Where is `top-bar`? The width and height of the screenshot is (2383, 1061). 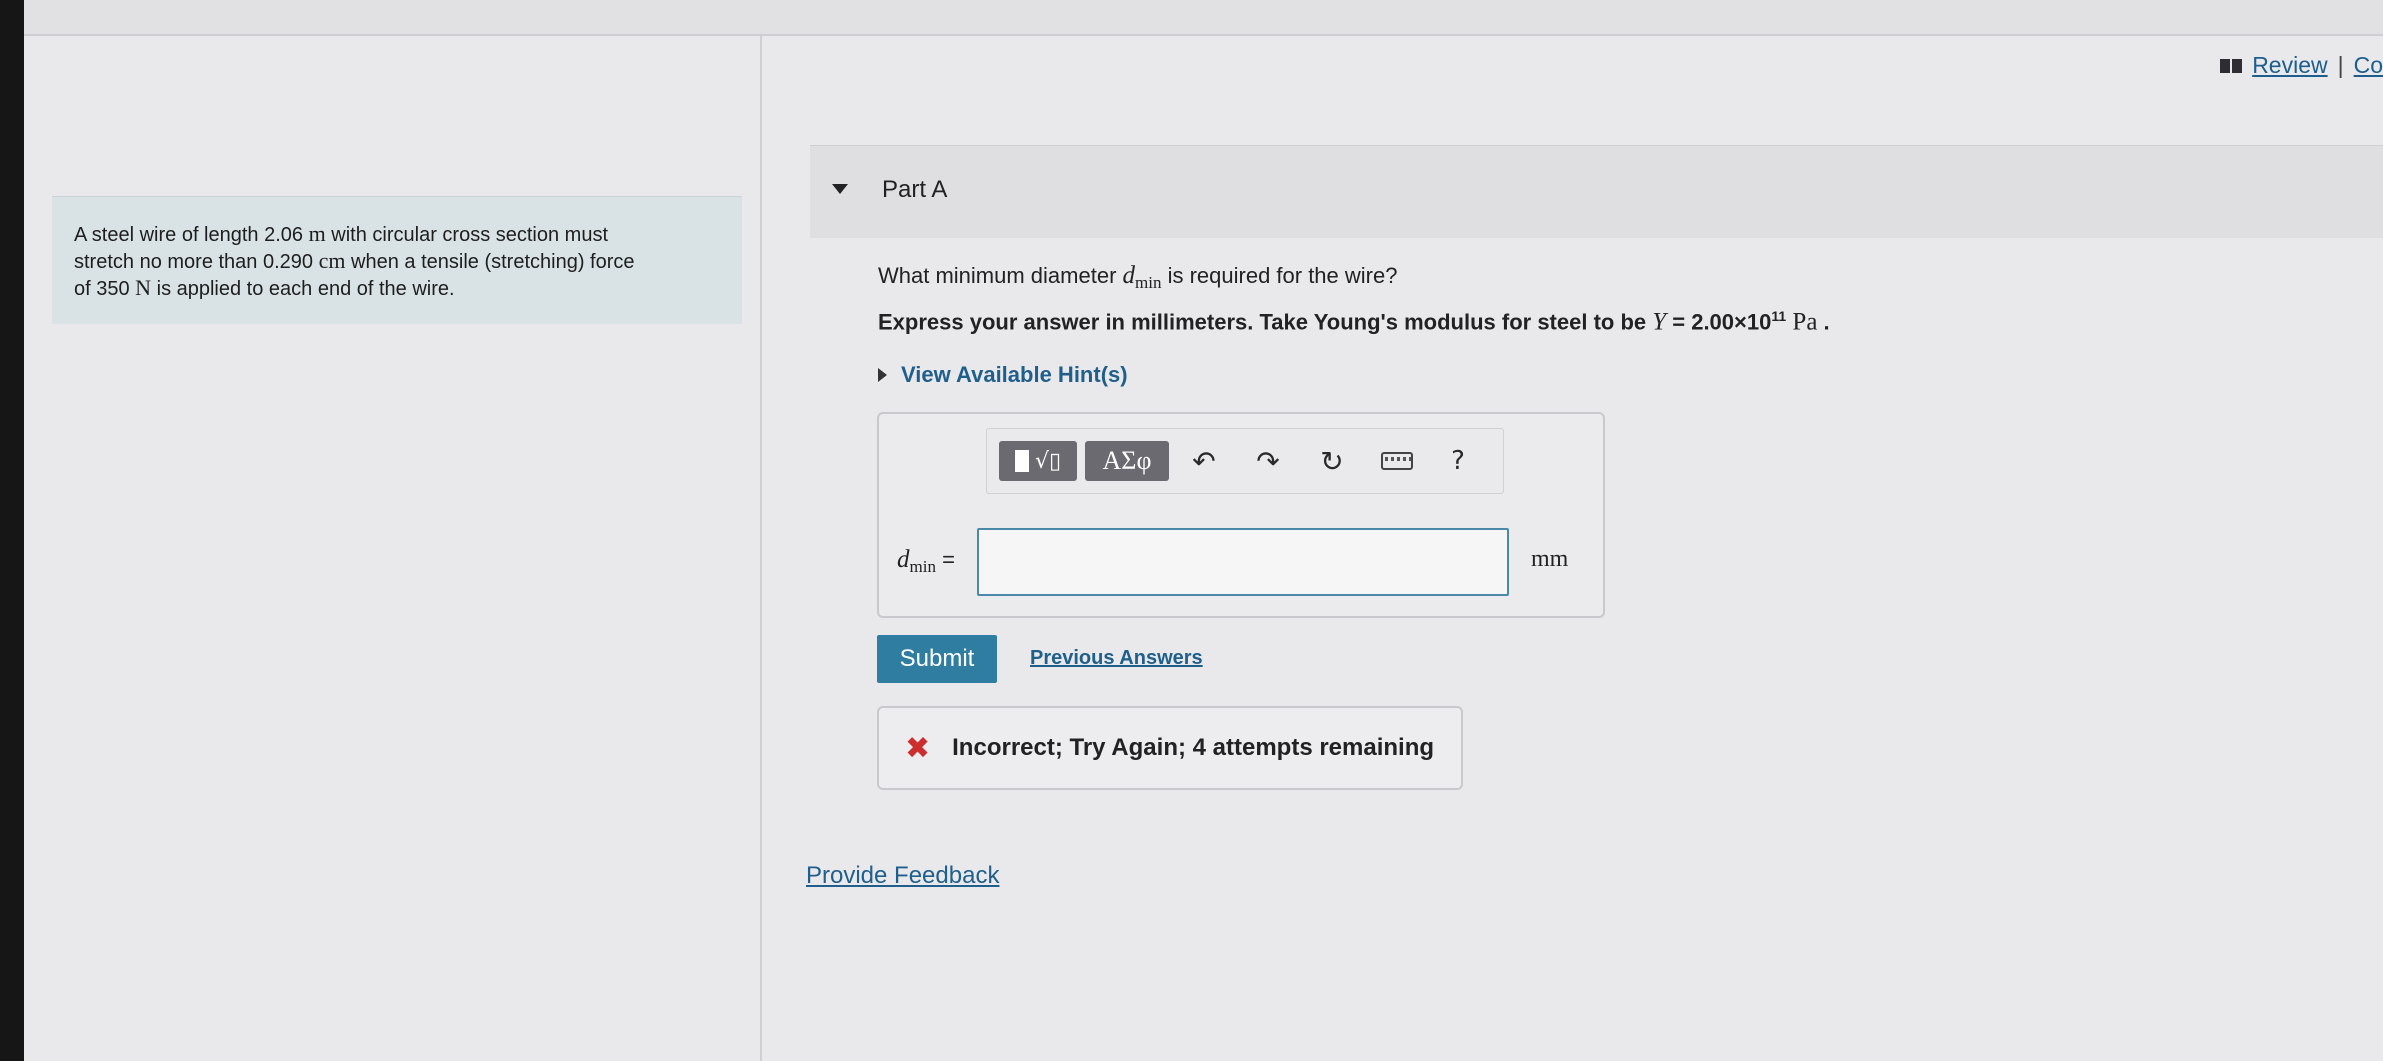 top-bar is located at coordinates (1203, 18).